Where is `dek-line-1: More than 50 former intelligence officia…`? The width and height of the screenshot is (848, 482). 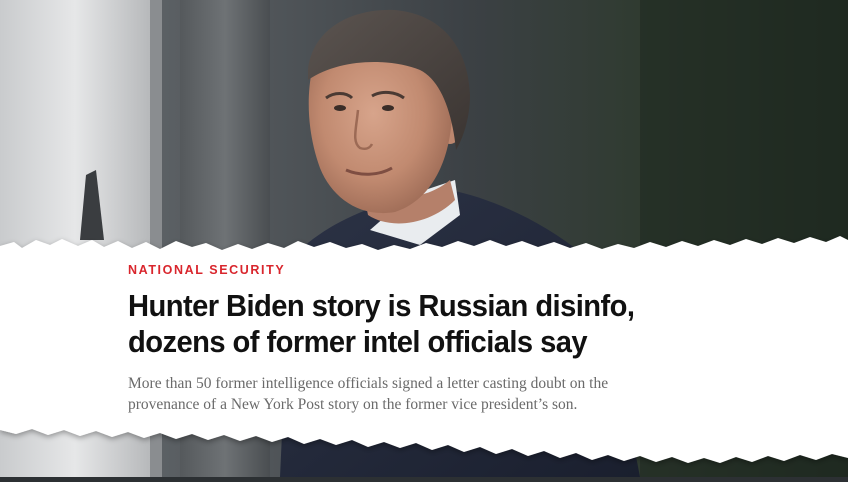
dek-line-1: More than 50 former intelligence officia… is located at coordinates (368, 383).